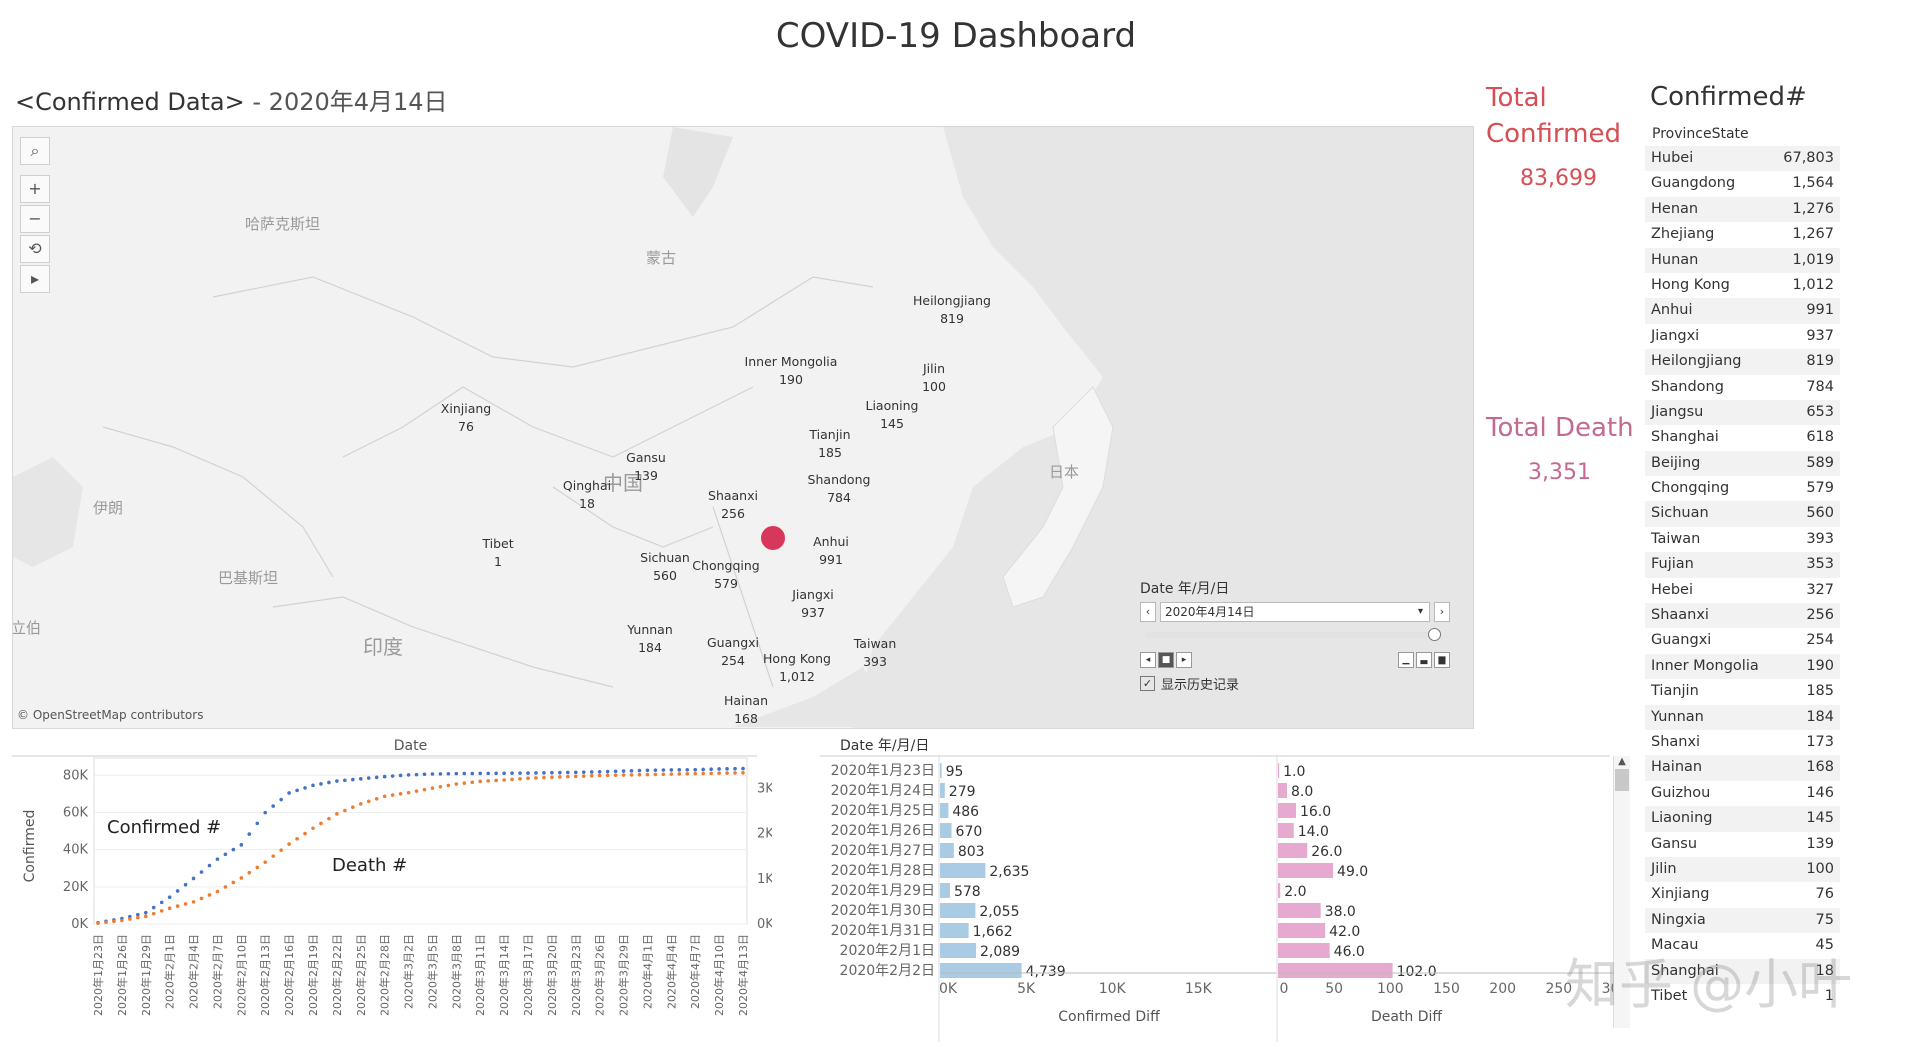 This screenshot has width=1912, height=1047. Describe the element at coordinates (1742, 437) in the screenshot. I see `table-row: Shanghai 618` at that location.